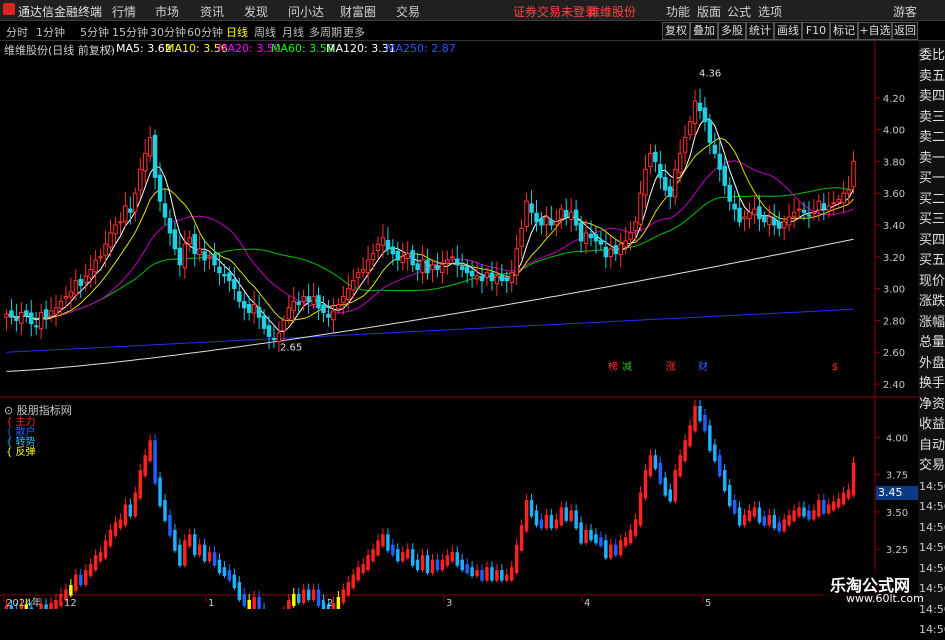  Describe the element at coordinates (932, 445) in the screenshot. I see `side-item: 自动` at that location.